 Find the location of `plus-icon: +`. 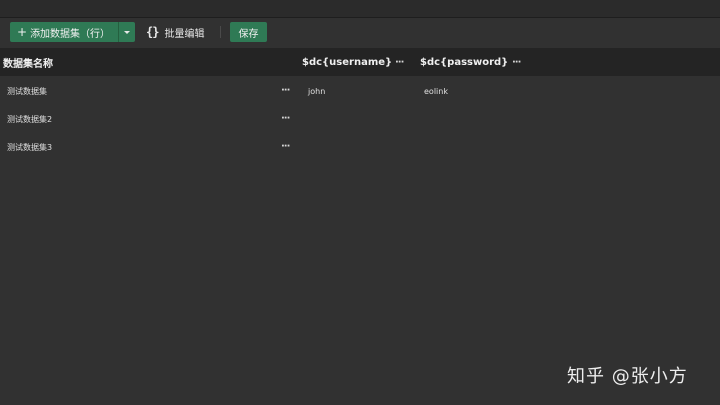

plus-icon: + is located at coordinates (22, 32).